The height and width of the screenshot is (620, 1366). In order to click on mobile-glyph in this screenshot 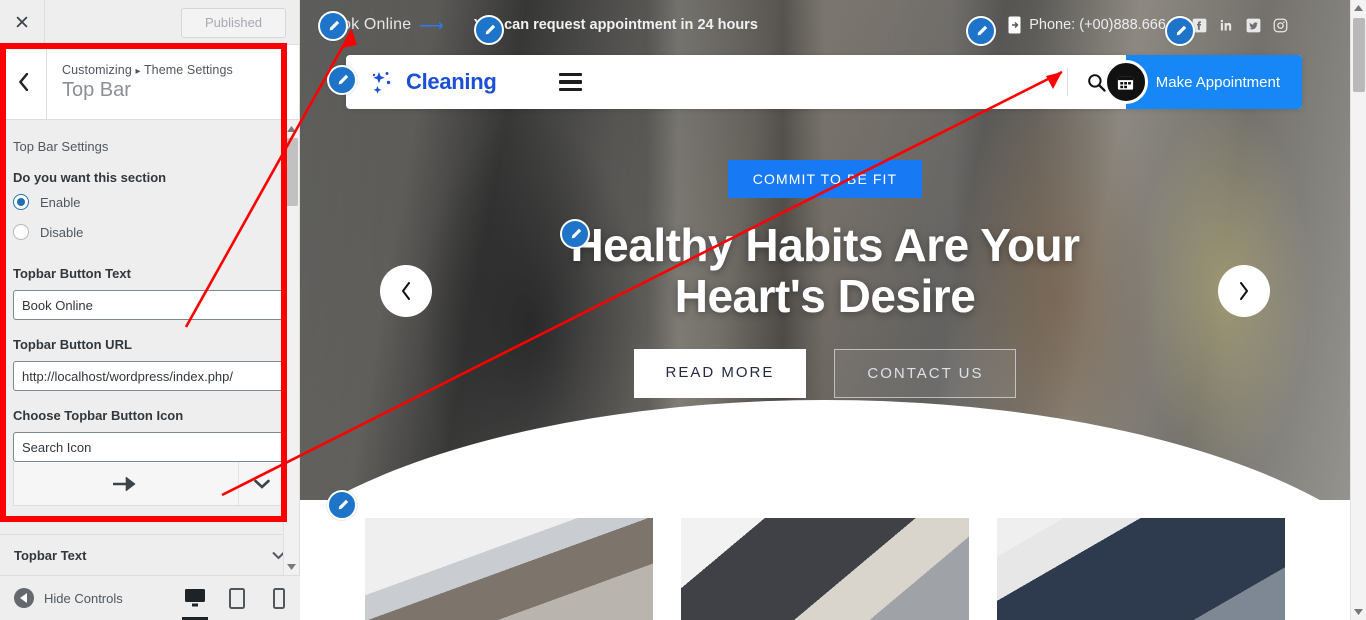, I will do `click(279, 598)`.